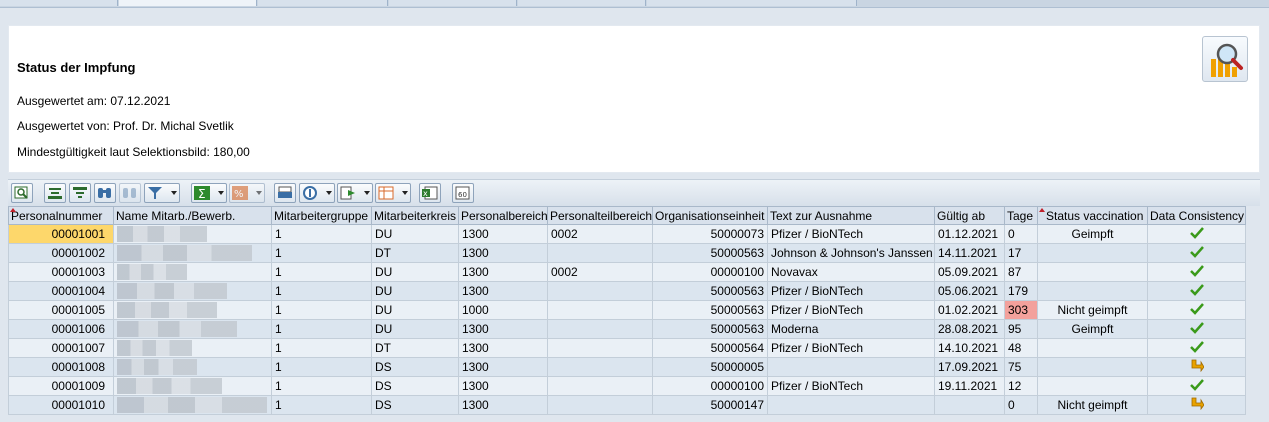 The image size is (1269, 422). I want to click on sort-descending-button, so click(80, 193).